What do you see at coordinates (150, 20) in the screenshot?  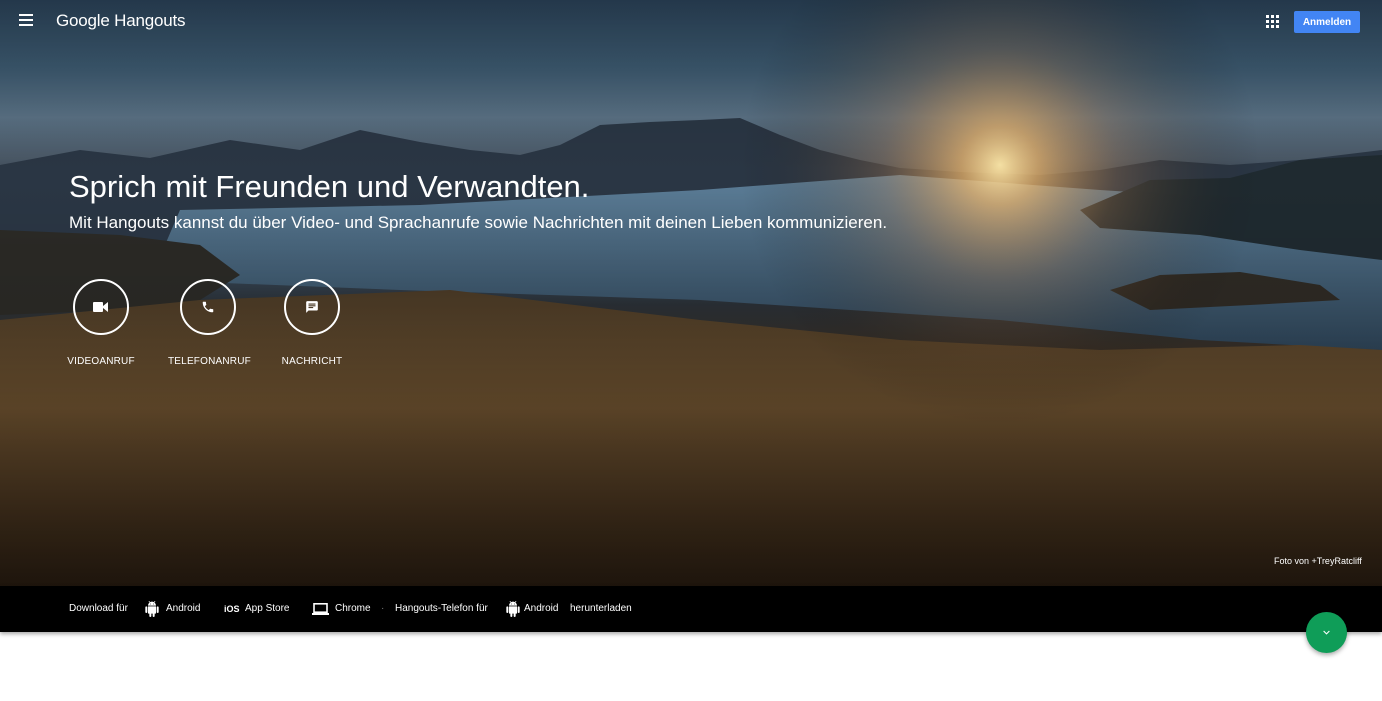 I see `brand-product: Hangouts` at bounding box center [150, 20].